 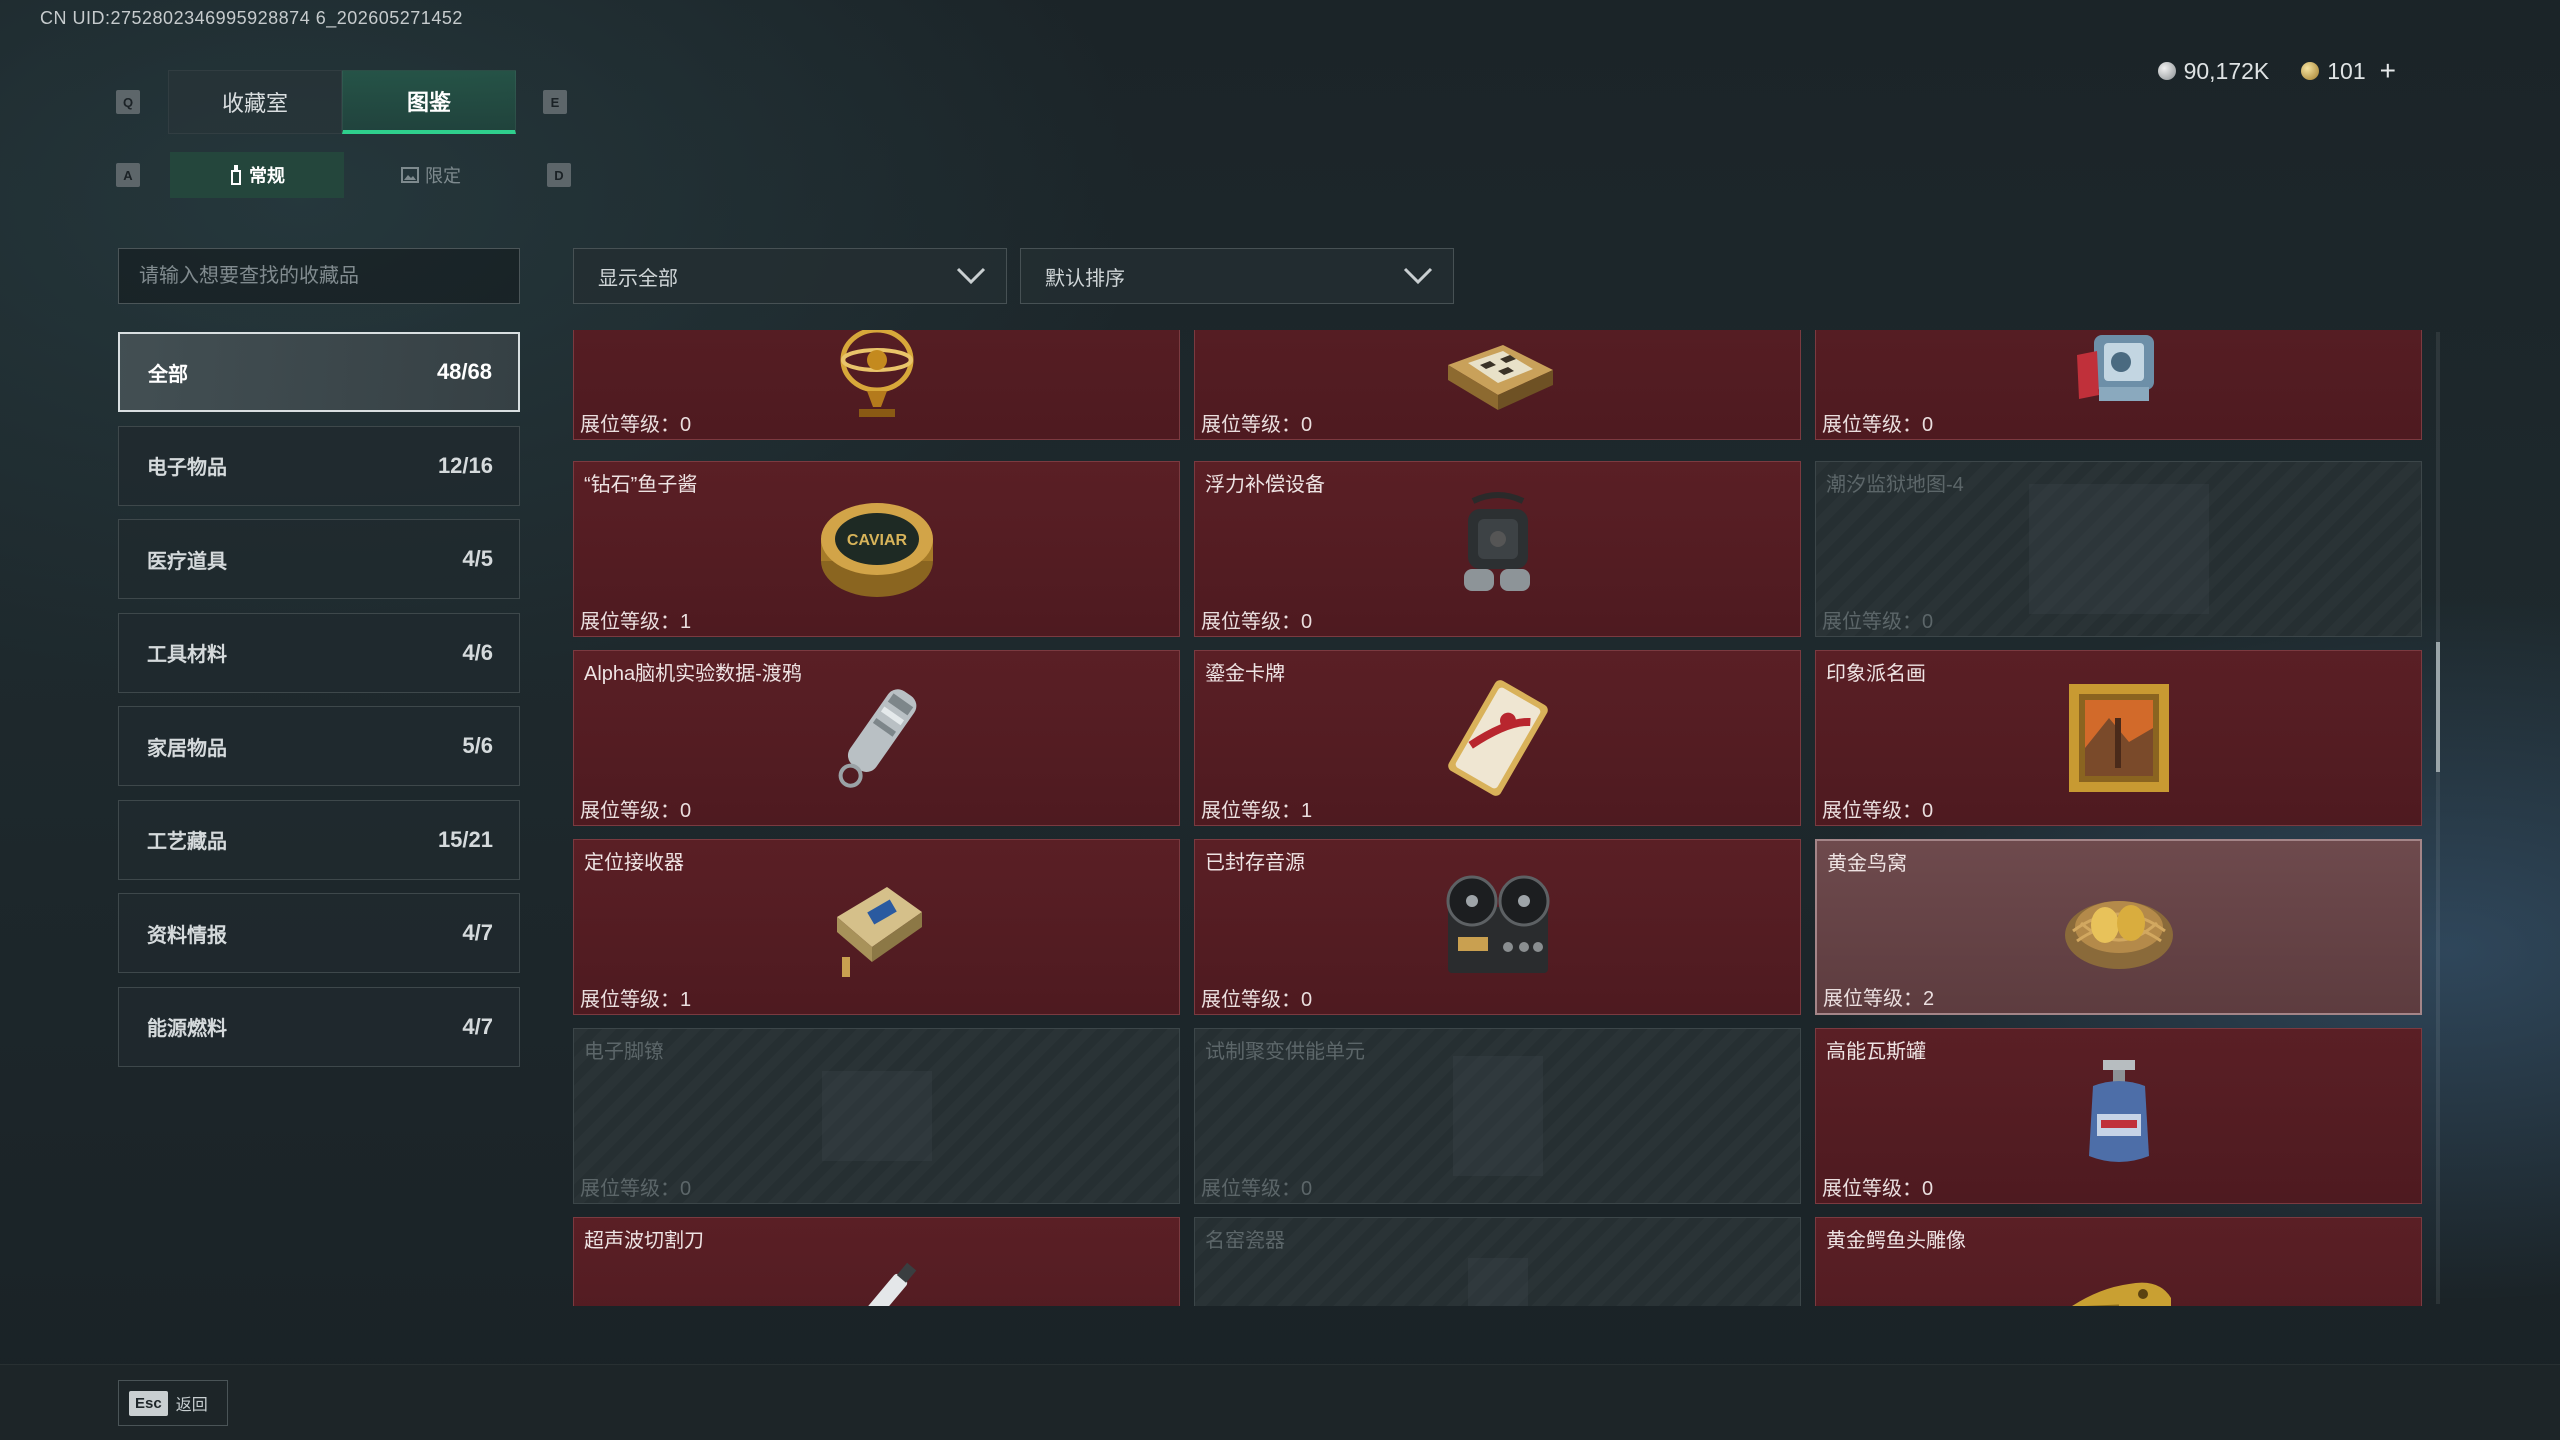 What do you see at coordinates (1876, 1052) in the screenshot?
I see `card-name: 高能瓦斯罐` at bounding box center [1876, 1052].